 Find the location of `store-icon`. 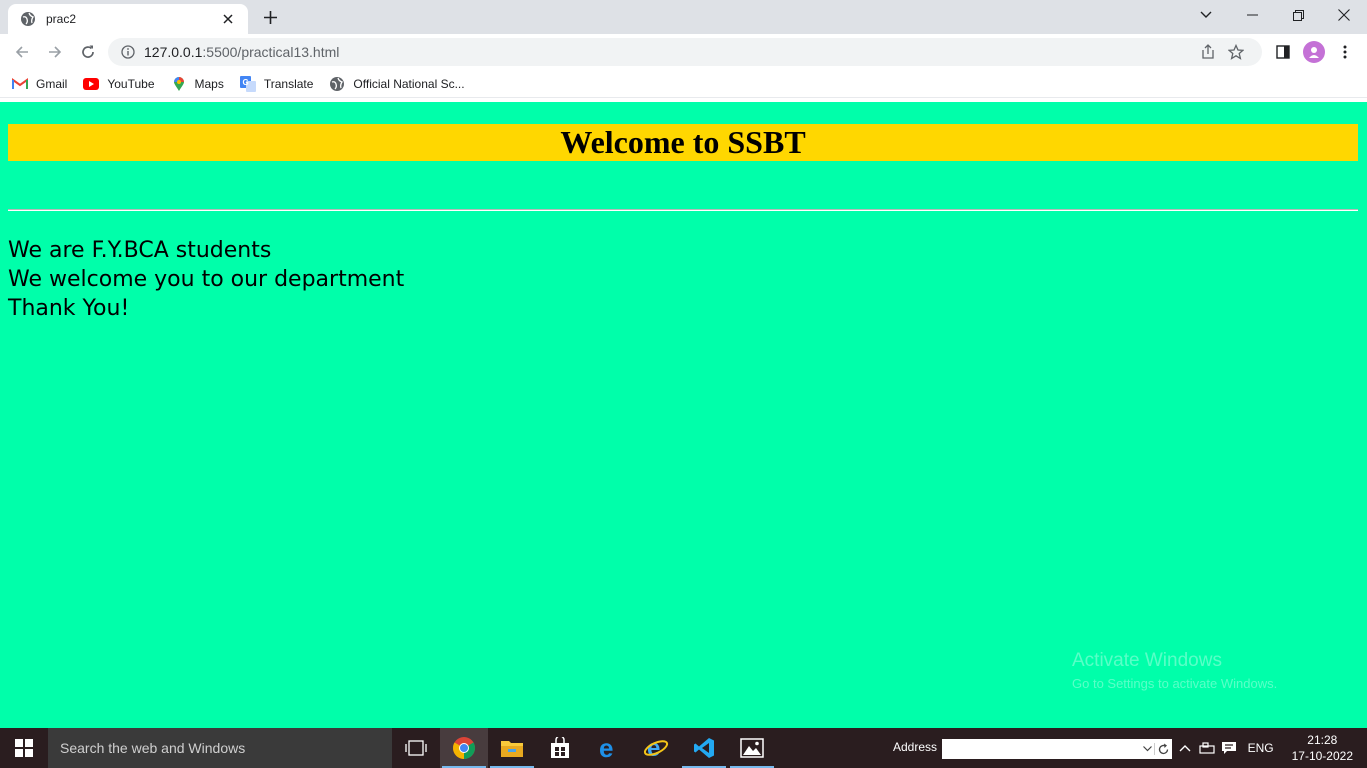

store-icon is located at coordinates (560, 748).